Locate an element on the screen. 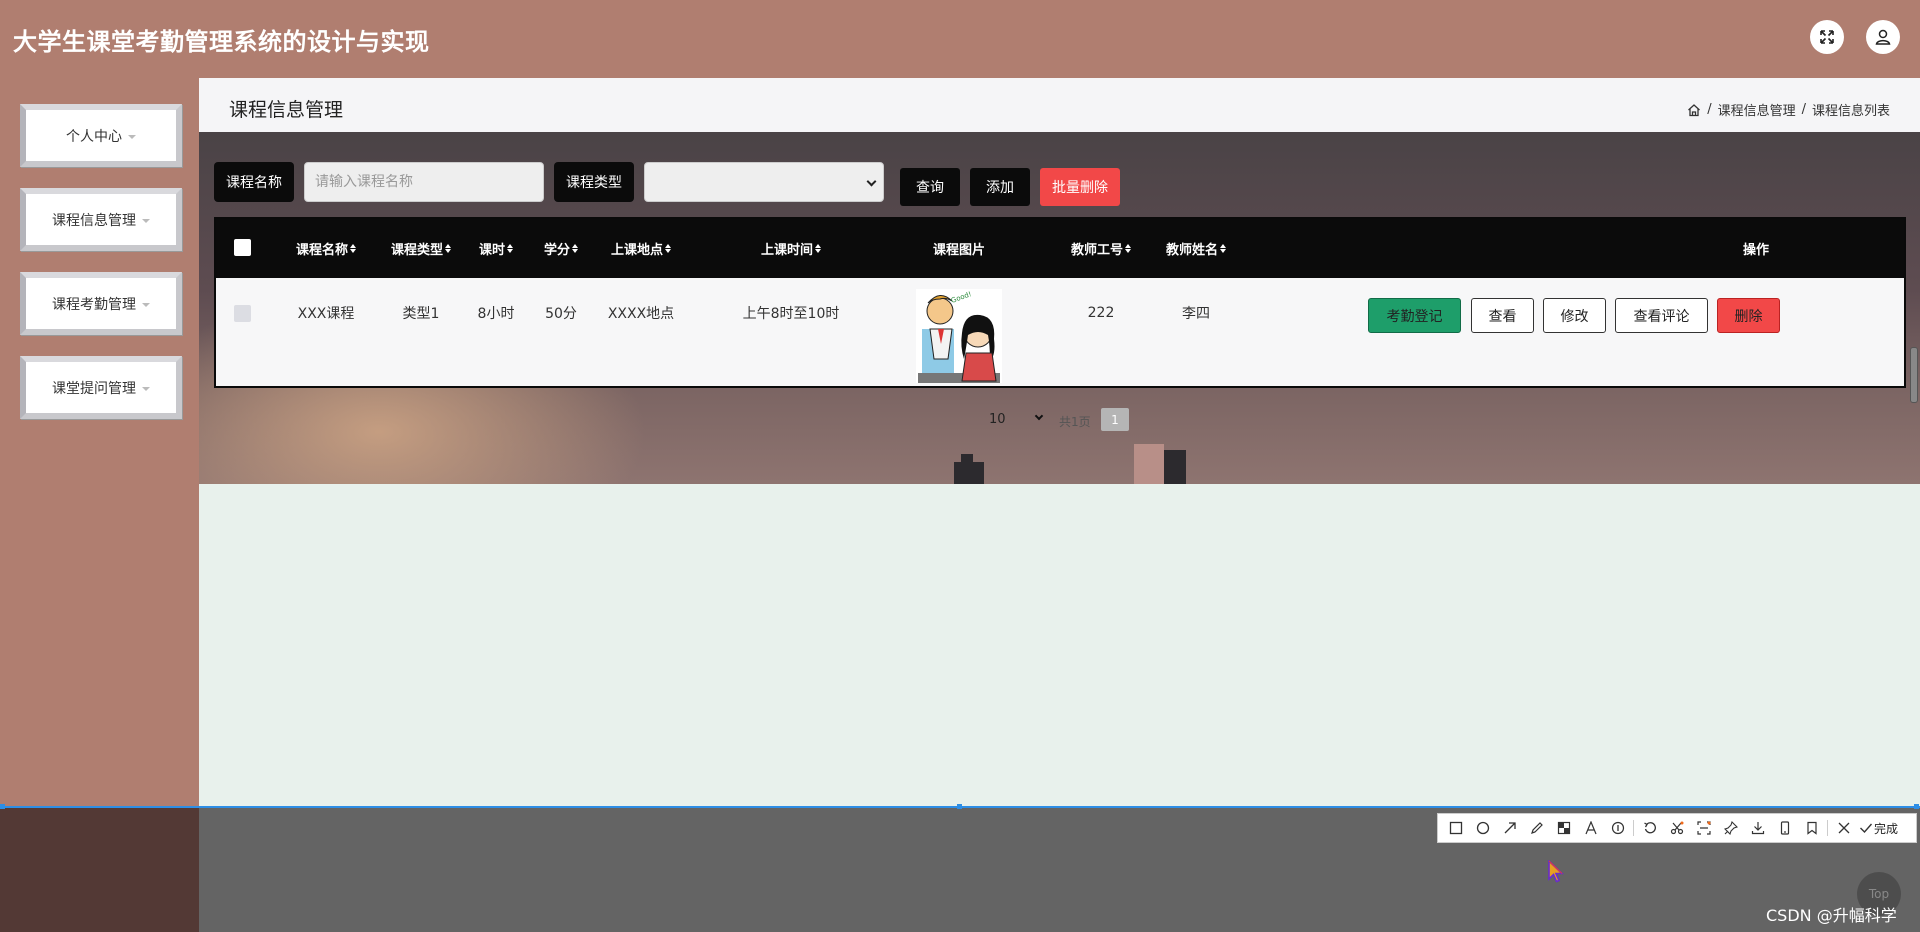 The image size is (1920, 932). chevron-down-icon is located at coordinates (871, 181).